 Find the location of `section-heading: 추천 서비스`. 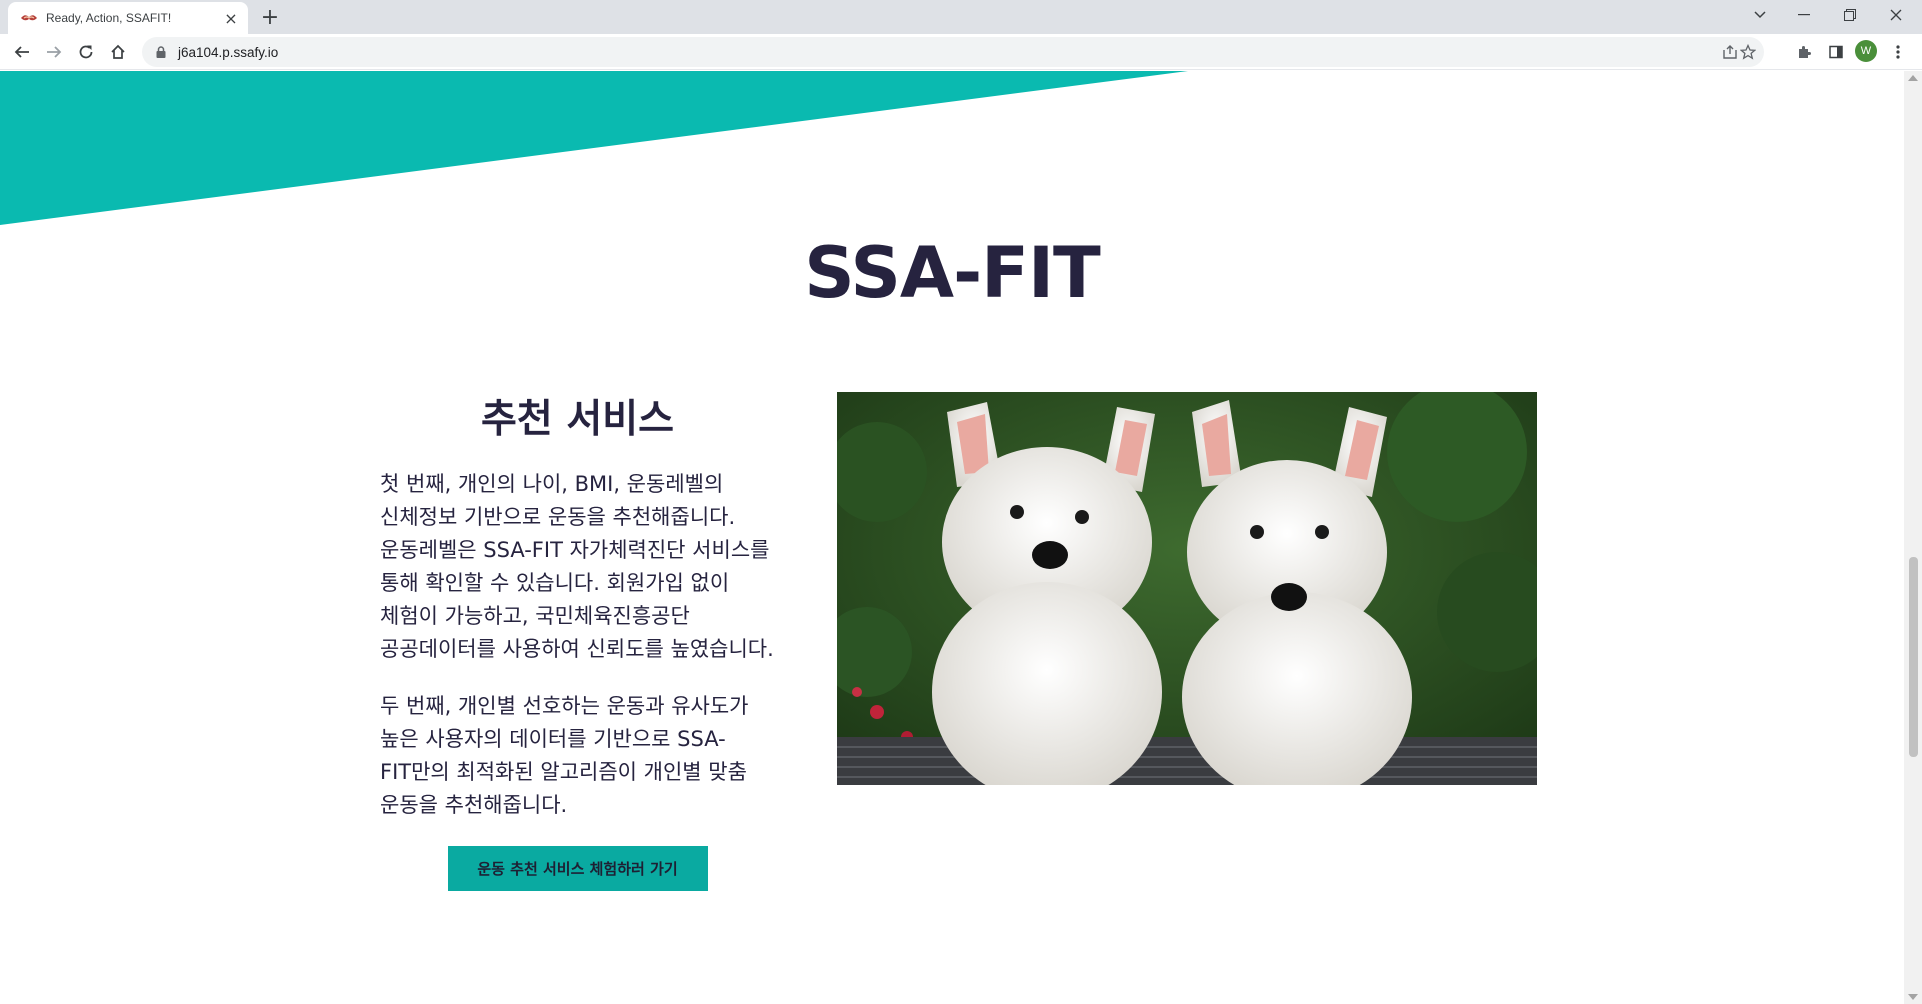

section-heading: 추천 서비스 is located at coordinates (577, 419).